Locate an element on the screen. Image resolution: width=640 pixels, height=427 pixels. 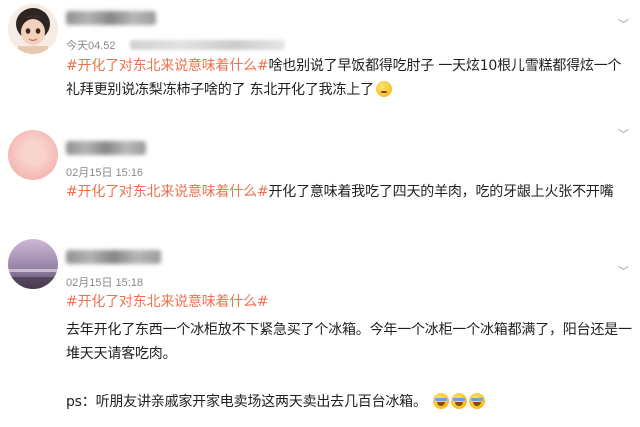
post-time: 02月15日 15:18 is located at coordinates (105, 283).